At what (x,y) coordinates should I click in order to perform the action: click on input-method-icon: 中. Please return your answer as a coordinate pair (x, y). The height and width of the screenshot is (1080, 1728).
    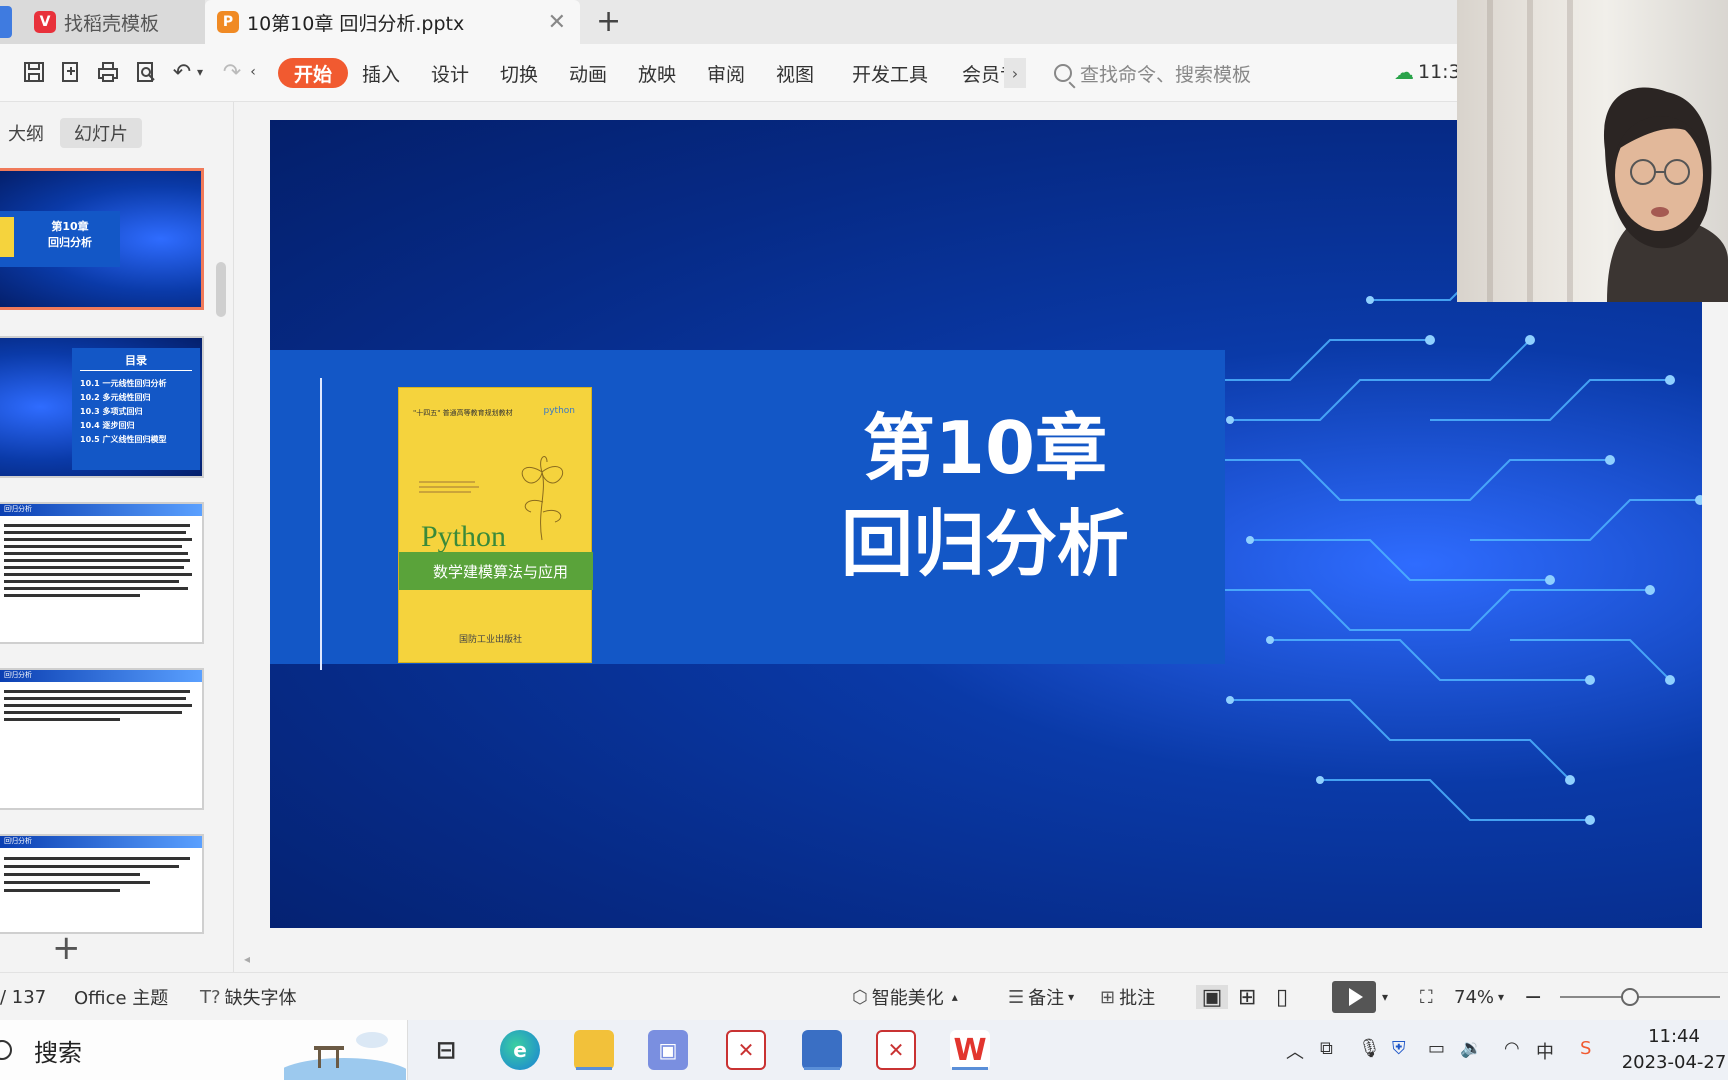
    Looking at the image, I should click on (1545, 1051).